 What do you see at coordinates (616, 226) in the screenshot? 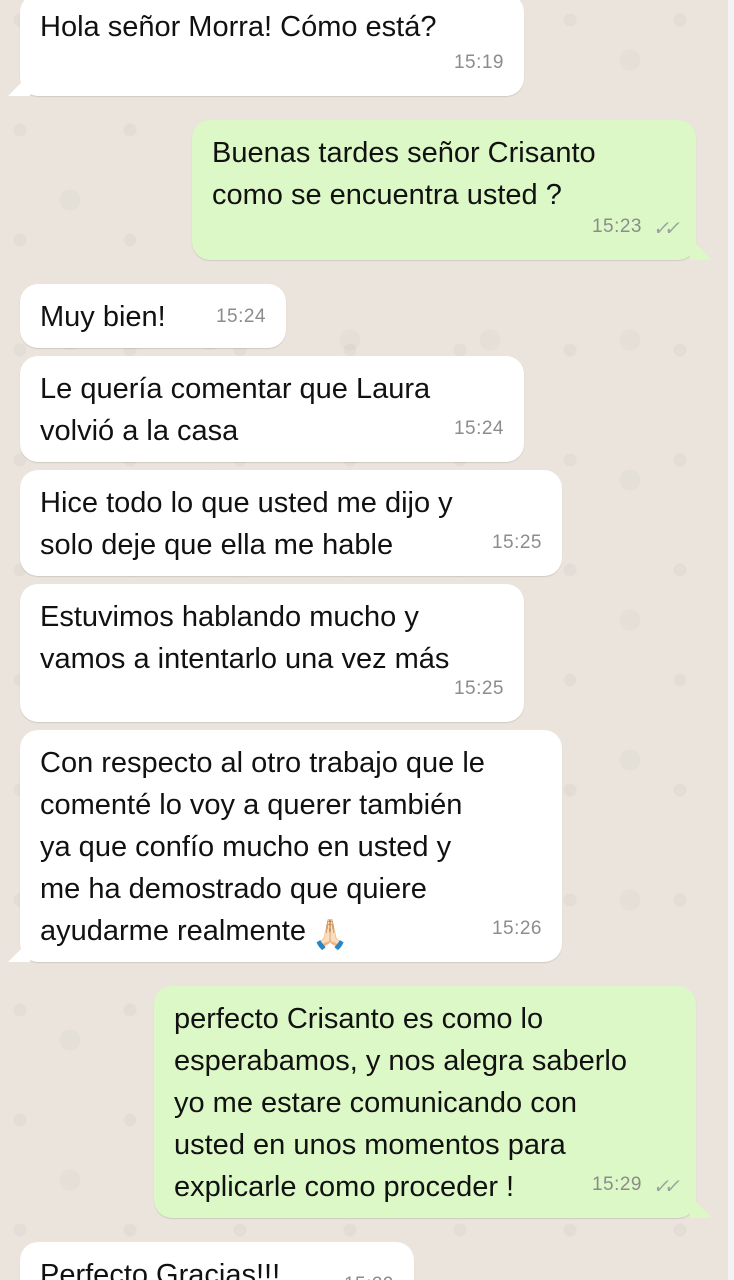
I see `message-time: 15:23` at bounding box center [616, 226].